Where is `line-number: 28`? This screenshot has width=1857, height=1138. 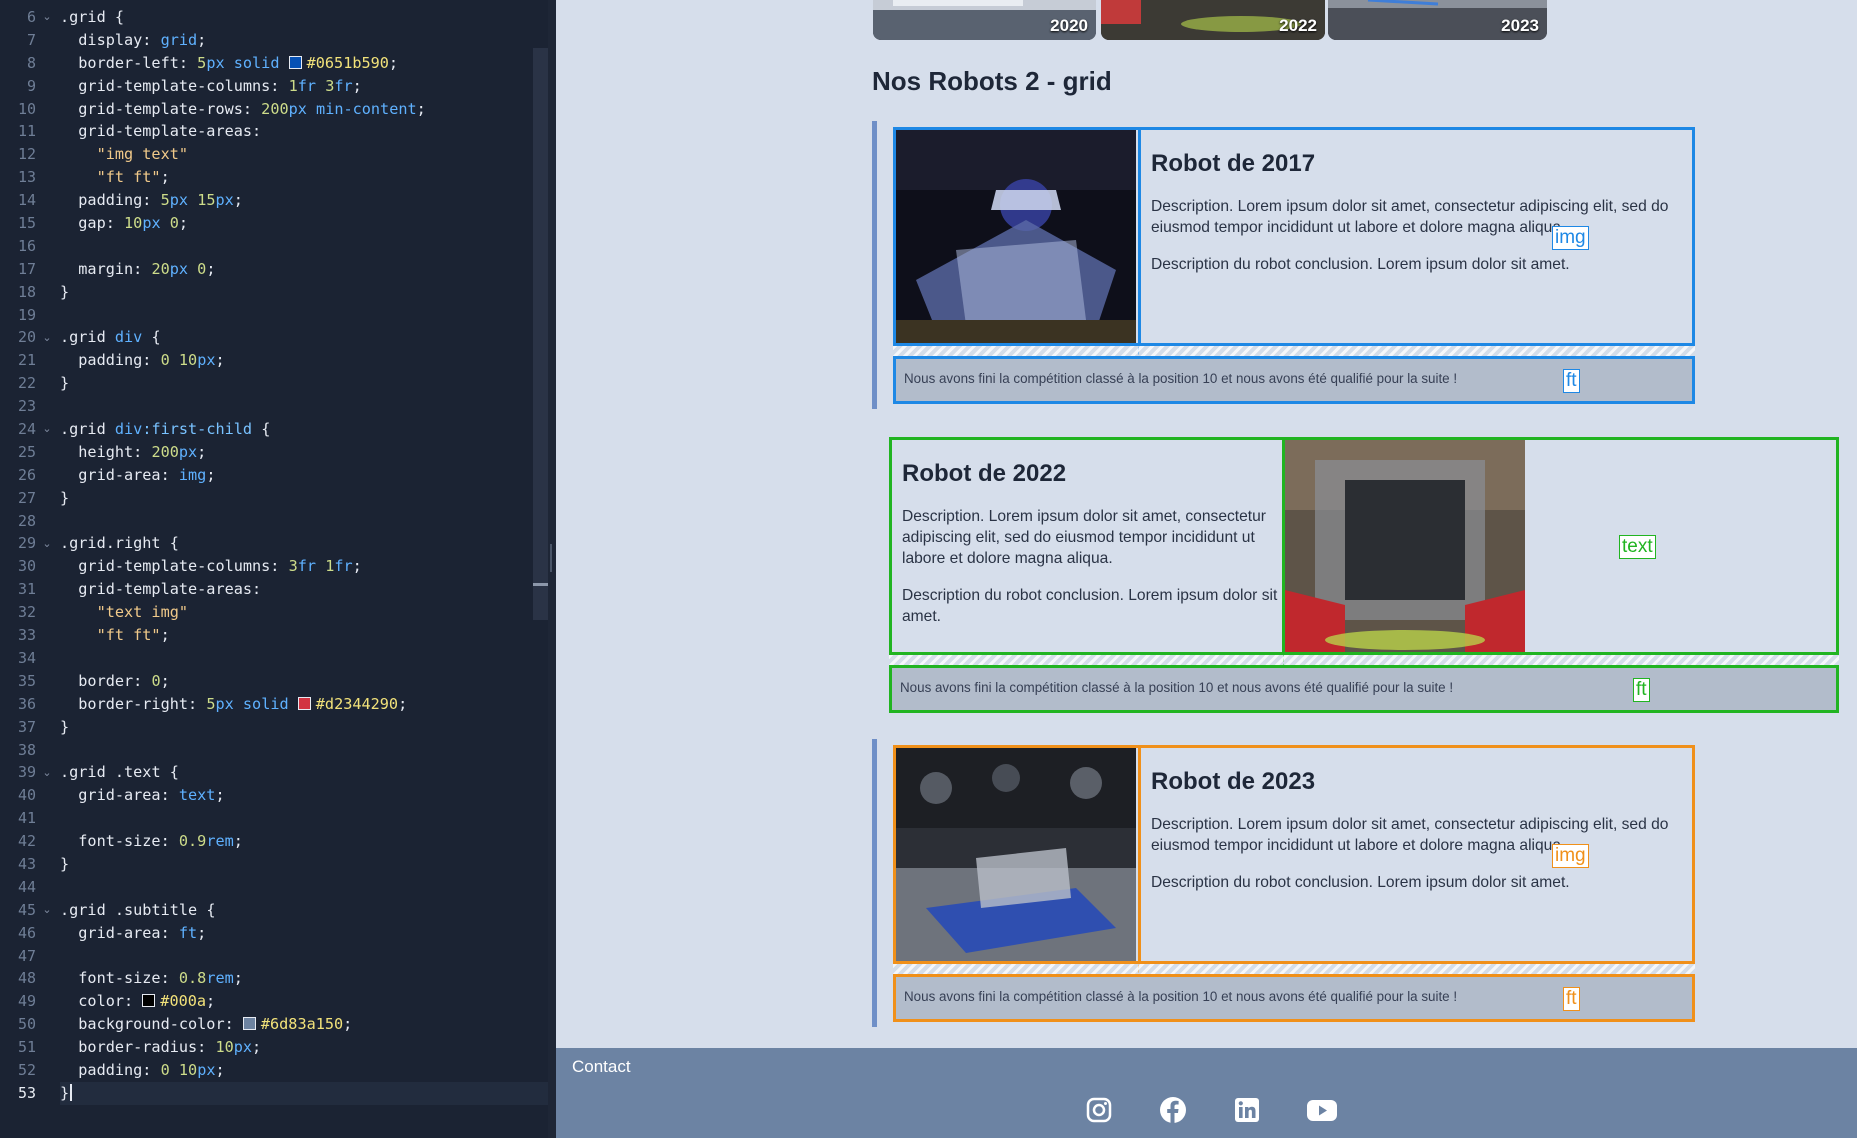
line-number: 28 is located at coordinates (26, 520).